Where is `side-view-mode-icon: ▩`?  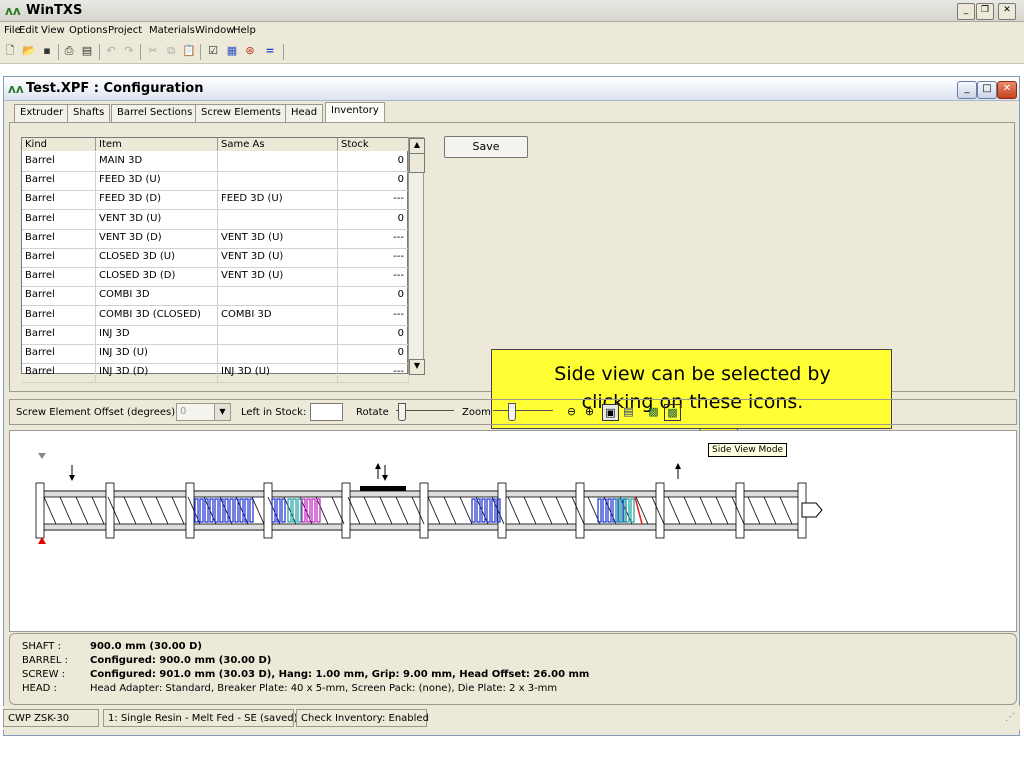
side-view-mode-icon: ▩ is located at coordinates (672, 412).